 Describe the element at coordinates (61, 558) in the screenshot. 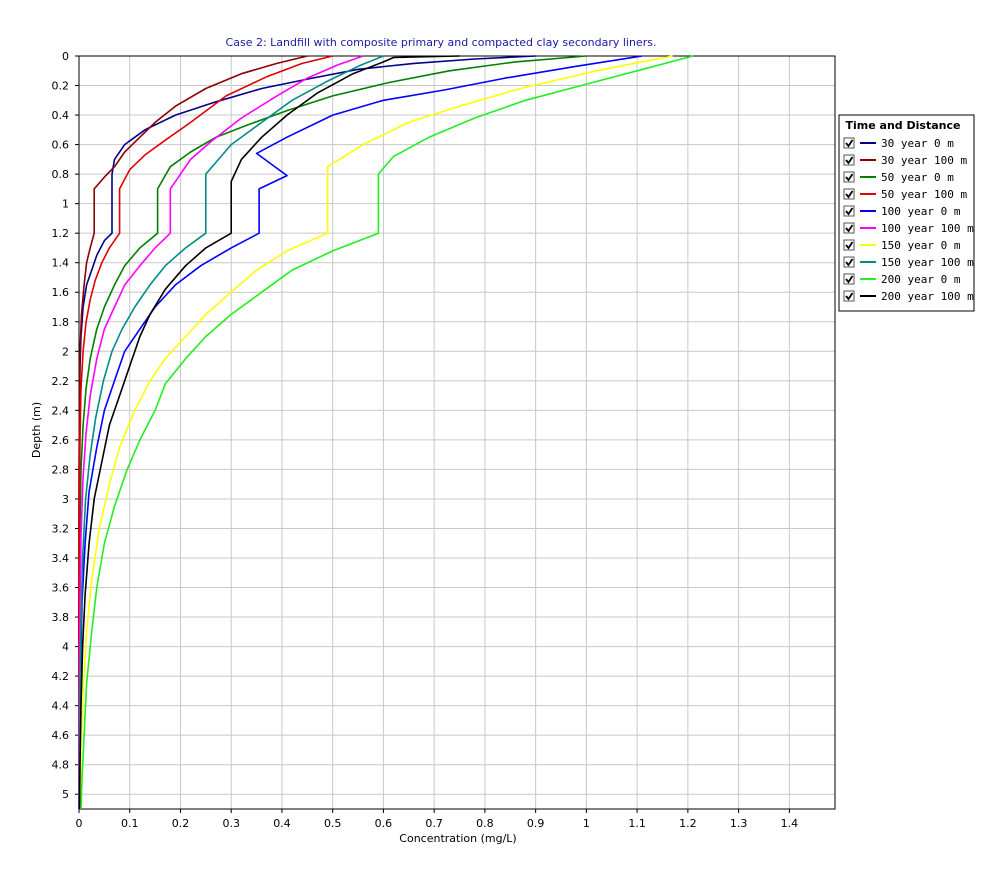

I see `y-tick-label: 3.4` at that location.